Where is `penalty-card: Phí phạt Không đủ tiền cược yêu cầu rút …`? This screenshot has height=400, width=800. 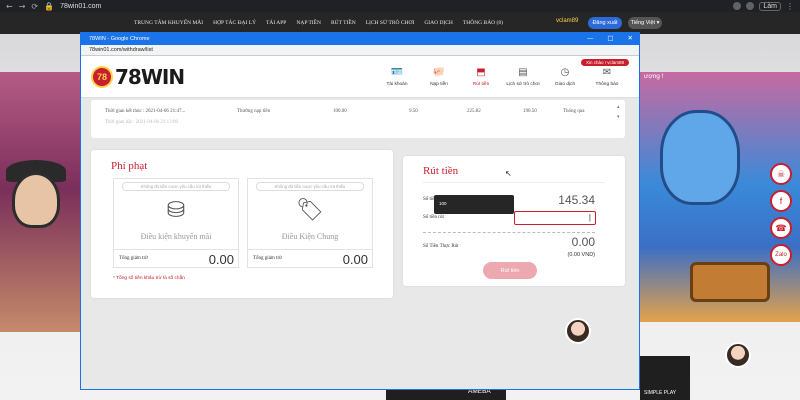
penalty-card: Phí phạt Không đủ tiền cược yêu cầu rút … is located at coordinates (242, 224).